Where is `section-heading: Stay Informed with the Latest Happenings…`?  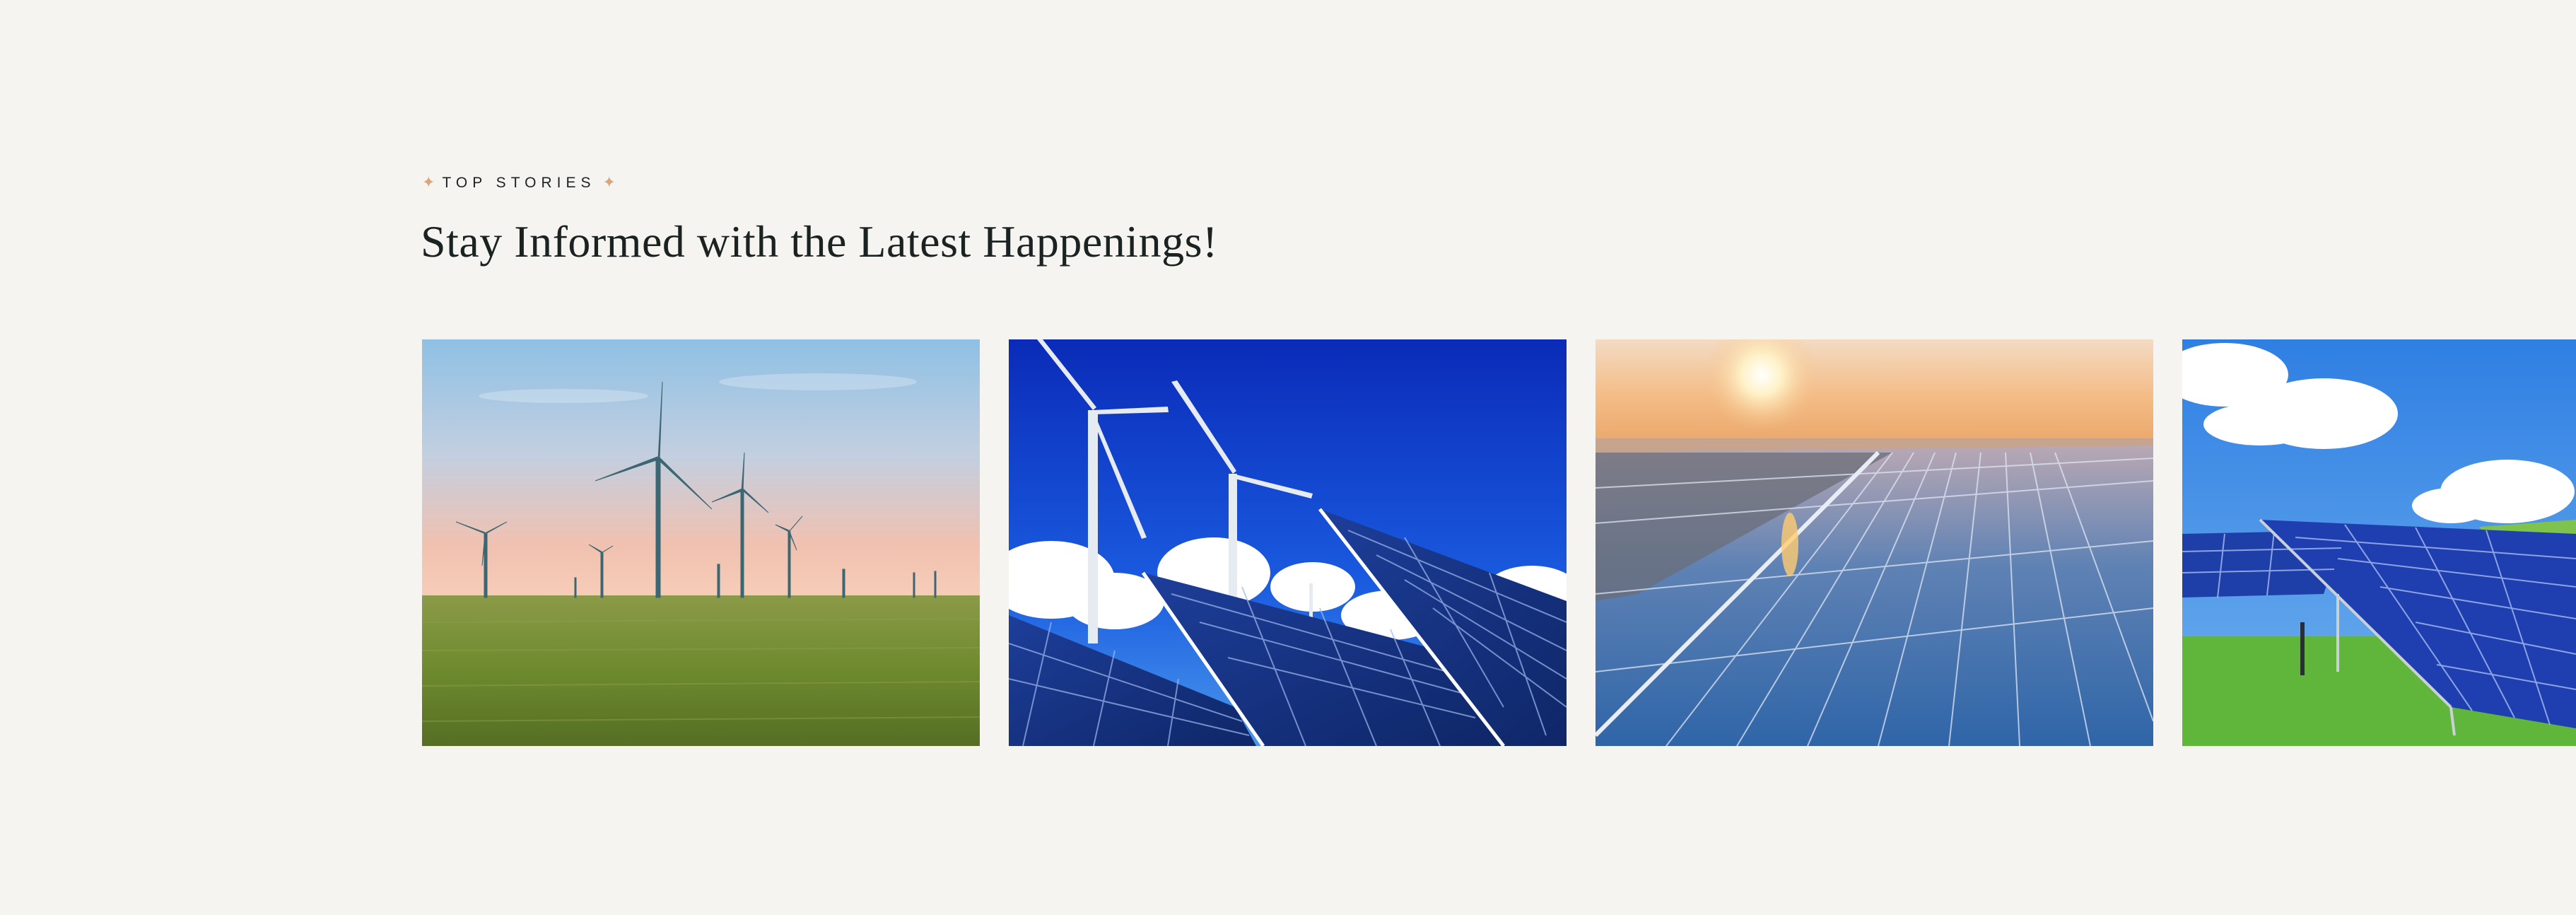 section-heading: Stay Informed with the Latest Happenings… is located at coordinates (819, 242).